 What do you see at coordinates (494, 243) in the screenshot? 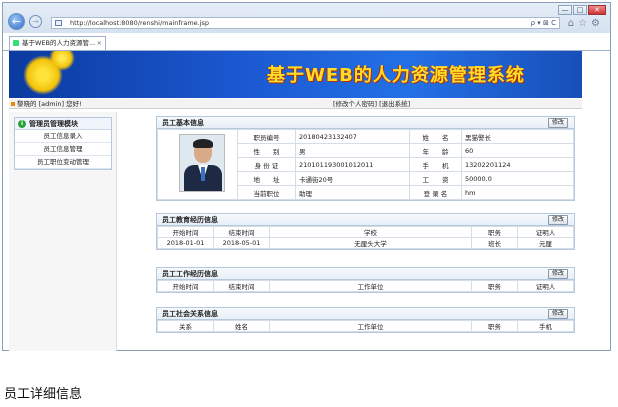
I see `table-cell: 班长` at bounding box center [494, 243].